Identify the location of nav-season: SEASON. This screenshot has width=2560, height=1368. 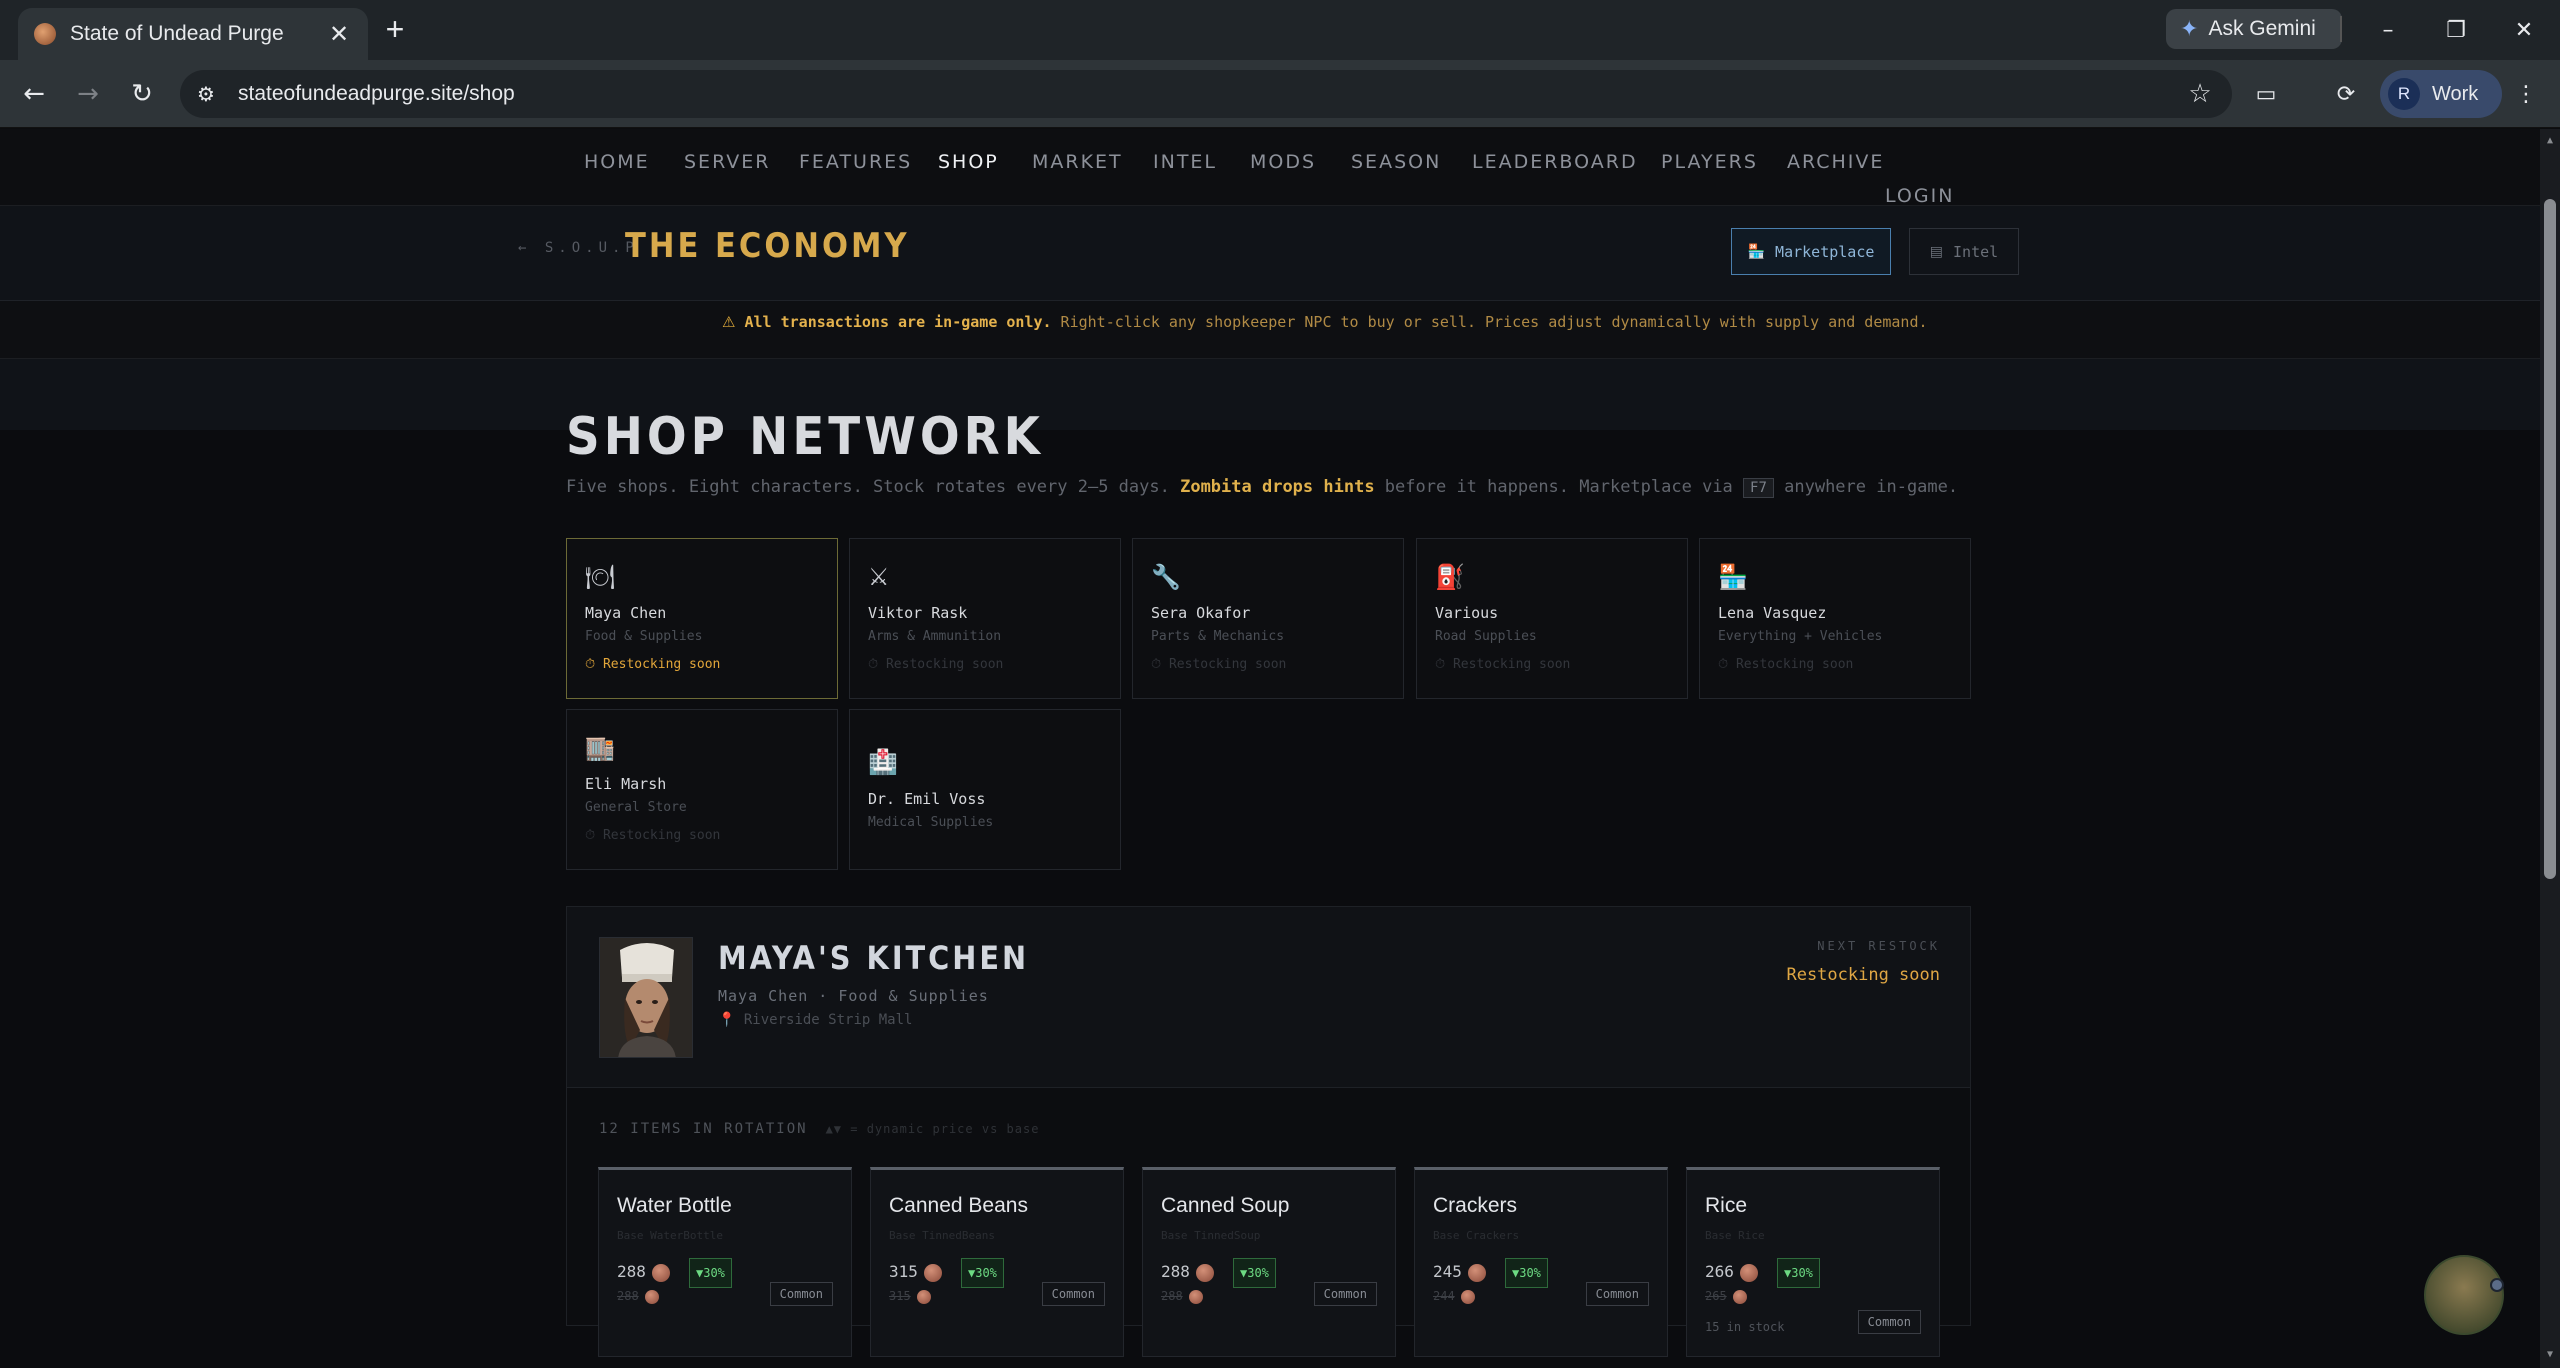
(1396, 162).